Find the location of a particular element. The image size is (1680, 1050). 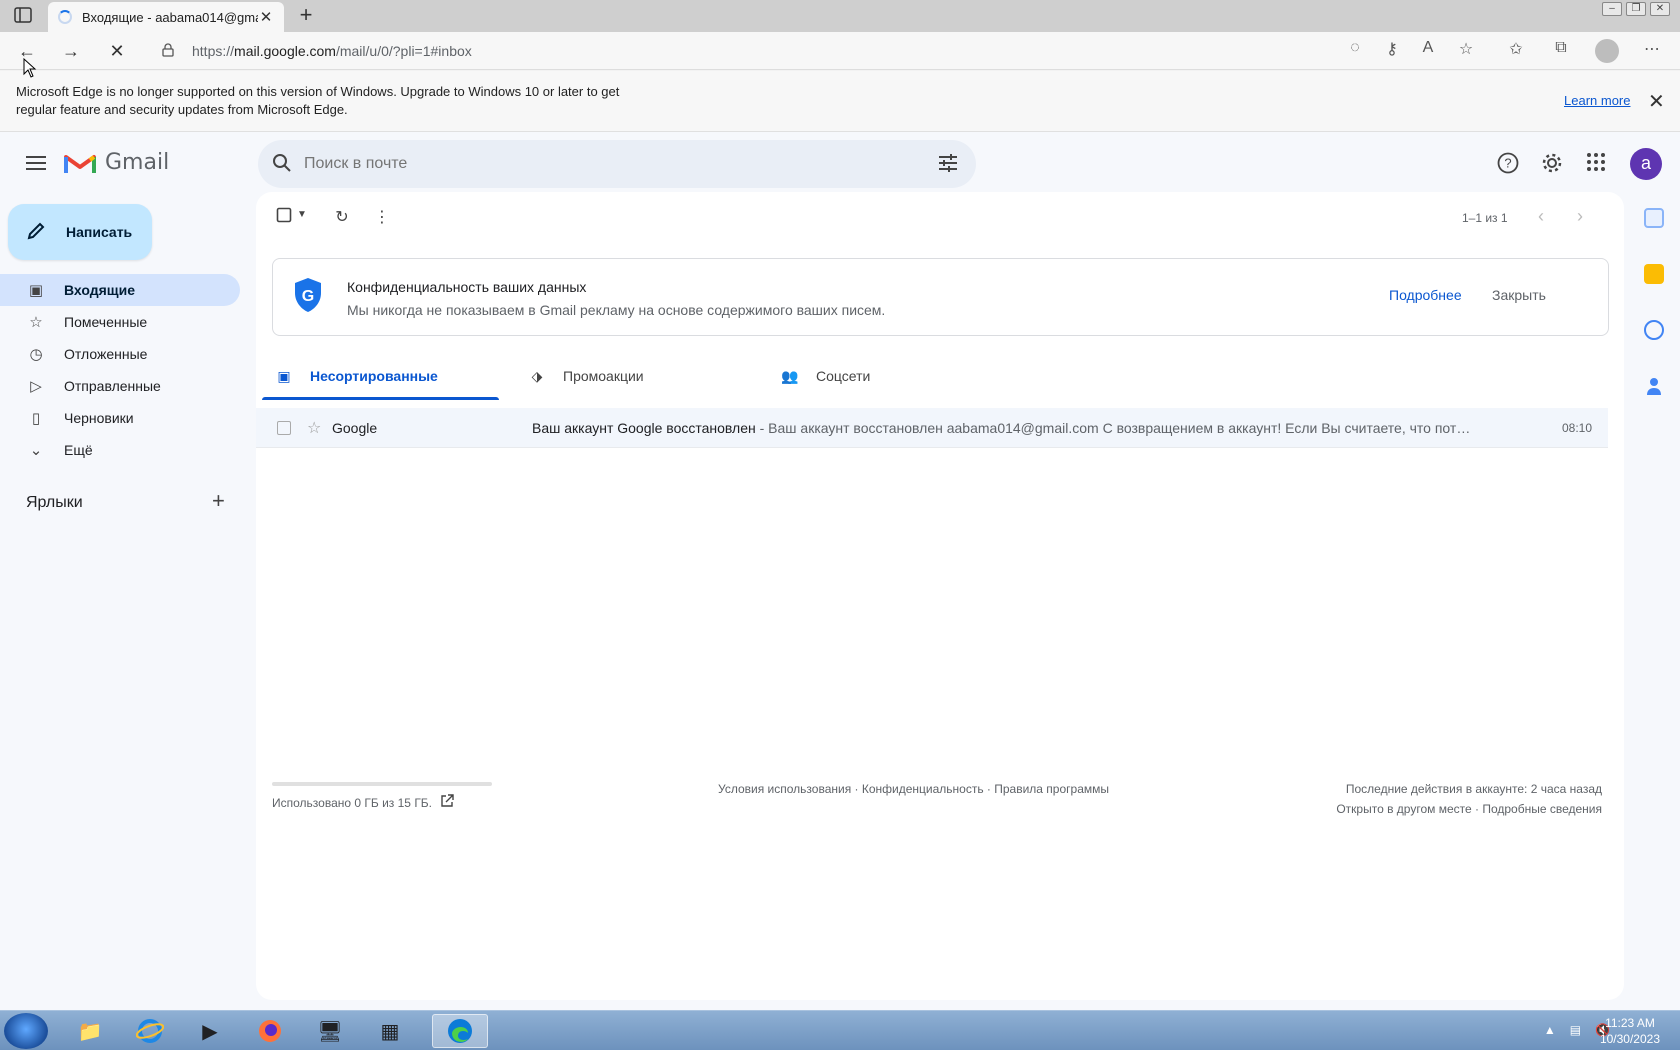

send-icon: ▷ is located at coordinates (36, 386).